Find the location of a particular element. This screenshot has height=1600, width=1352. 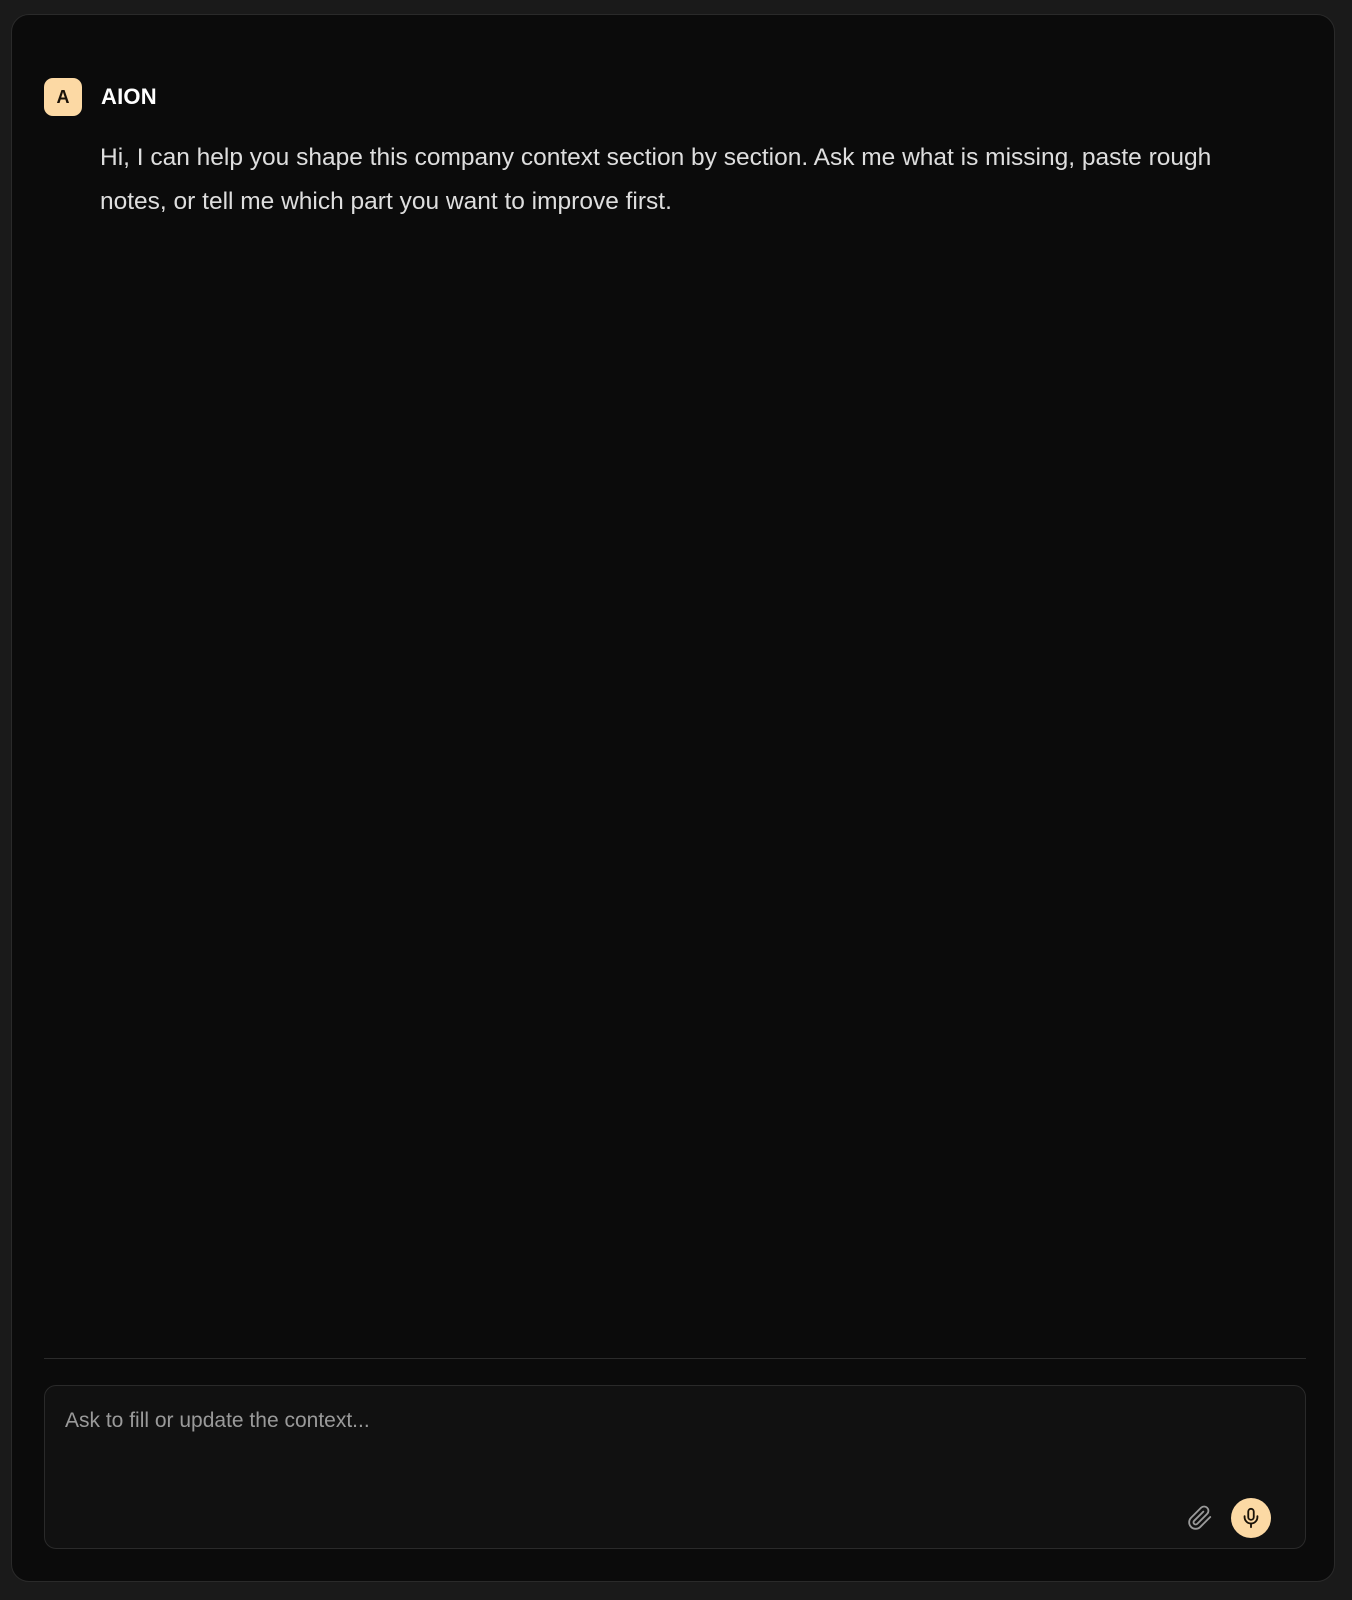

mic-button is located at coordinates (1251, 1518).